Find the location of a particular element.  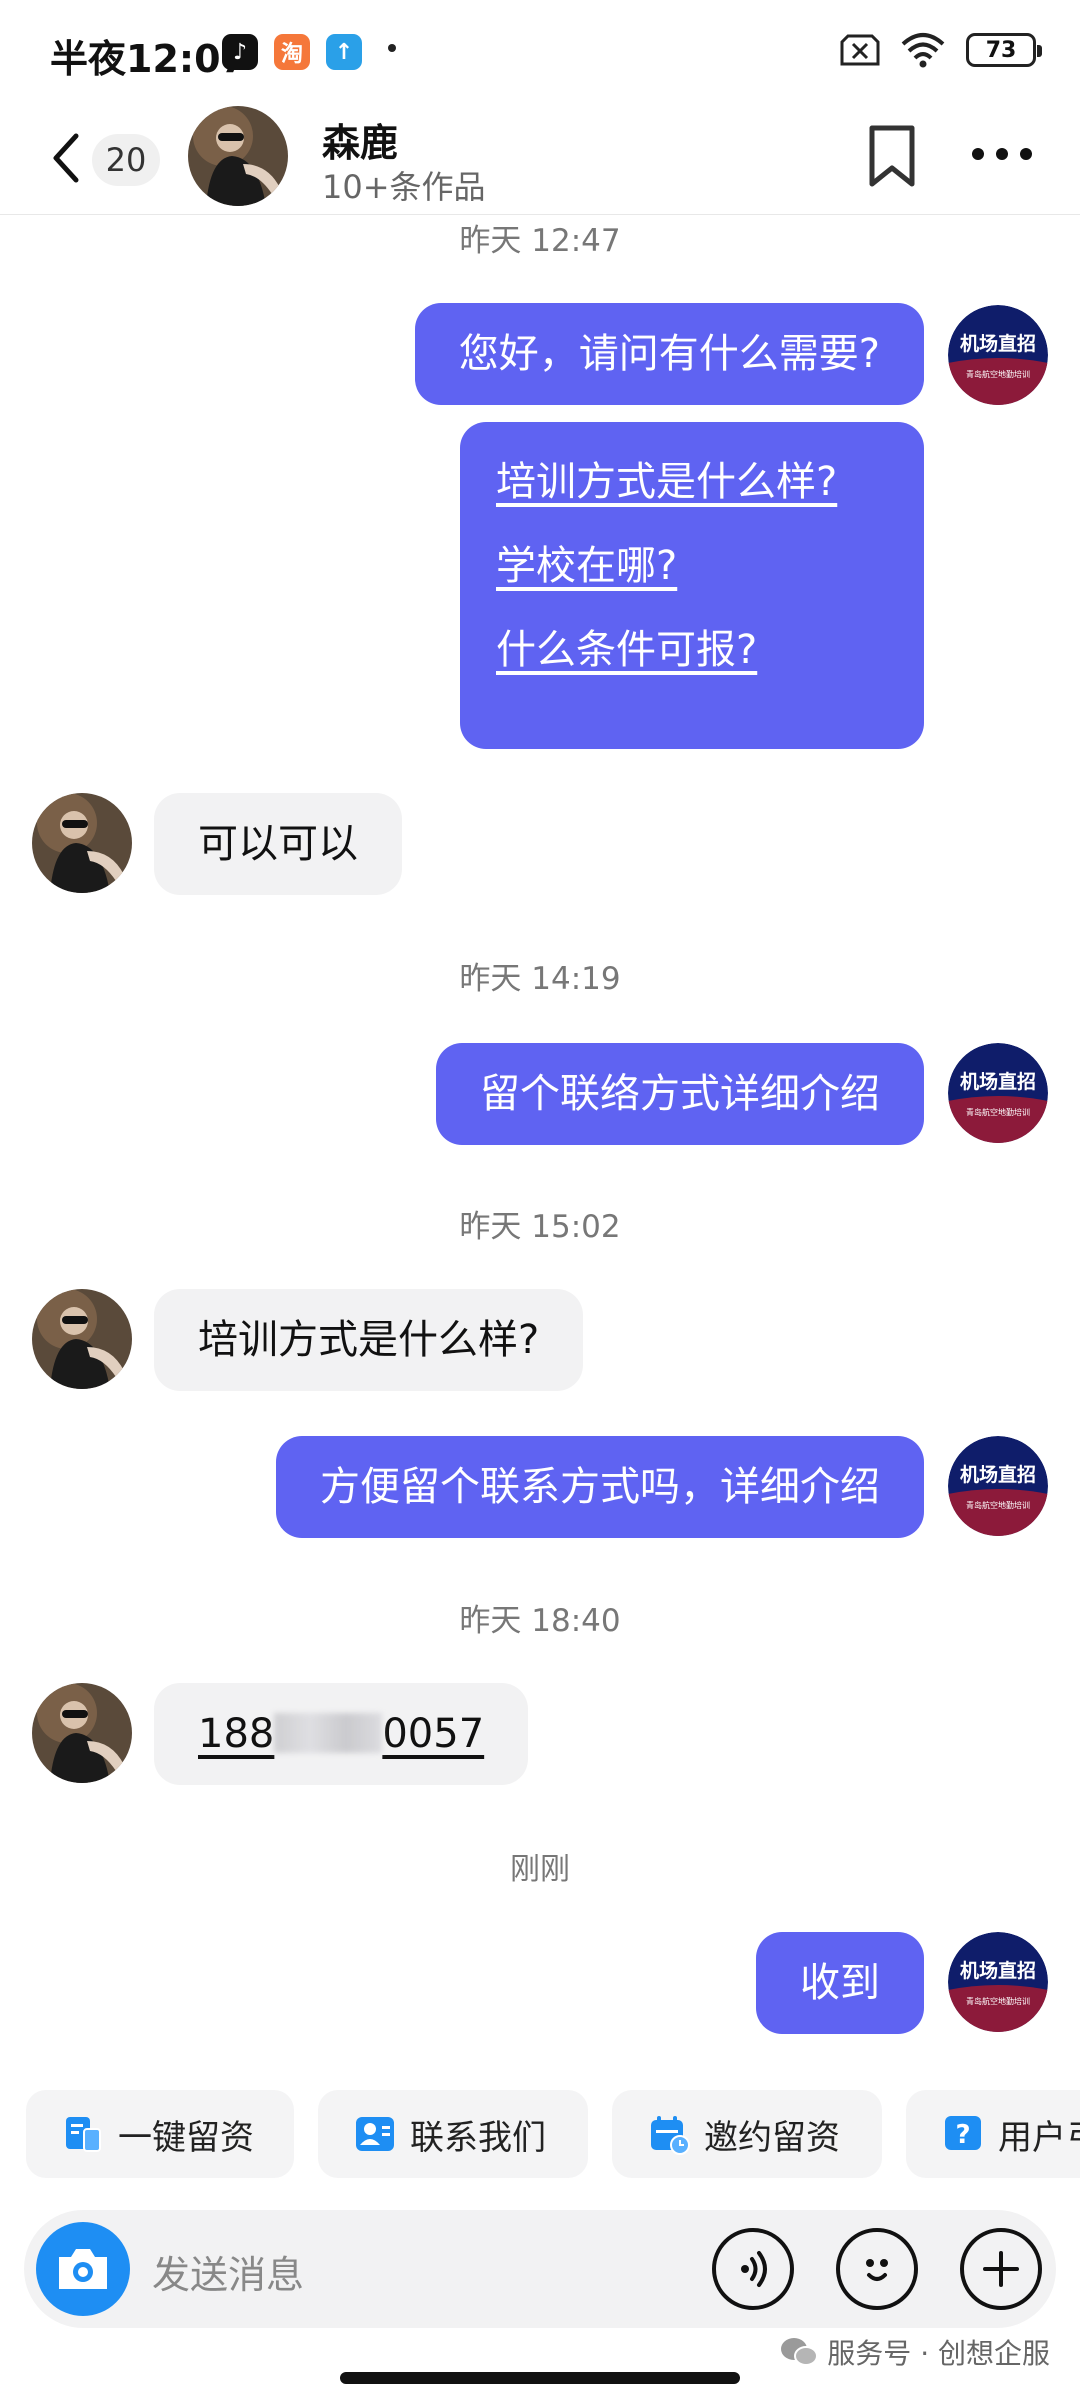

phone-suffix: 0057 is located at coordinates (433, 1734).